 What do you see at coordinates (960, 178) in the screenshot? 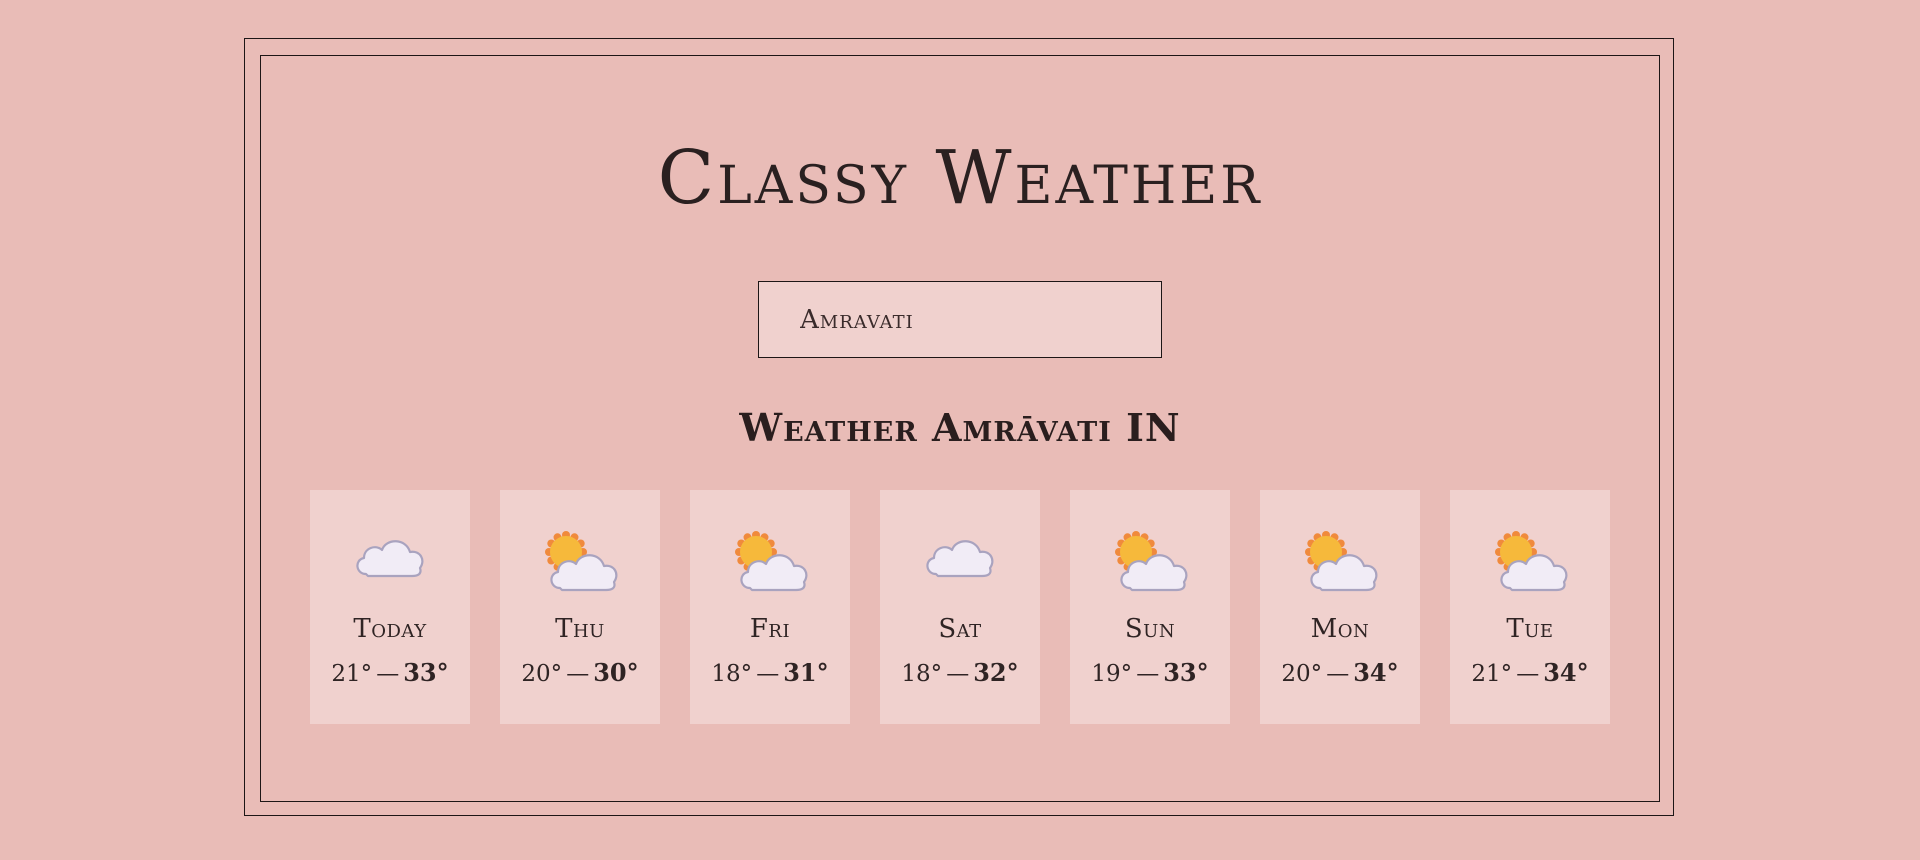
I see `app-title: Classy Weather` at bounding box center [960, 178].